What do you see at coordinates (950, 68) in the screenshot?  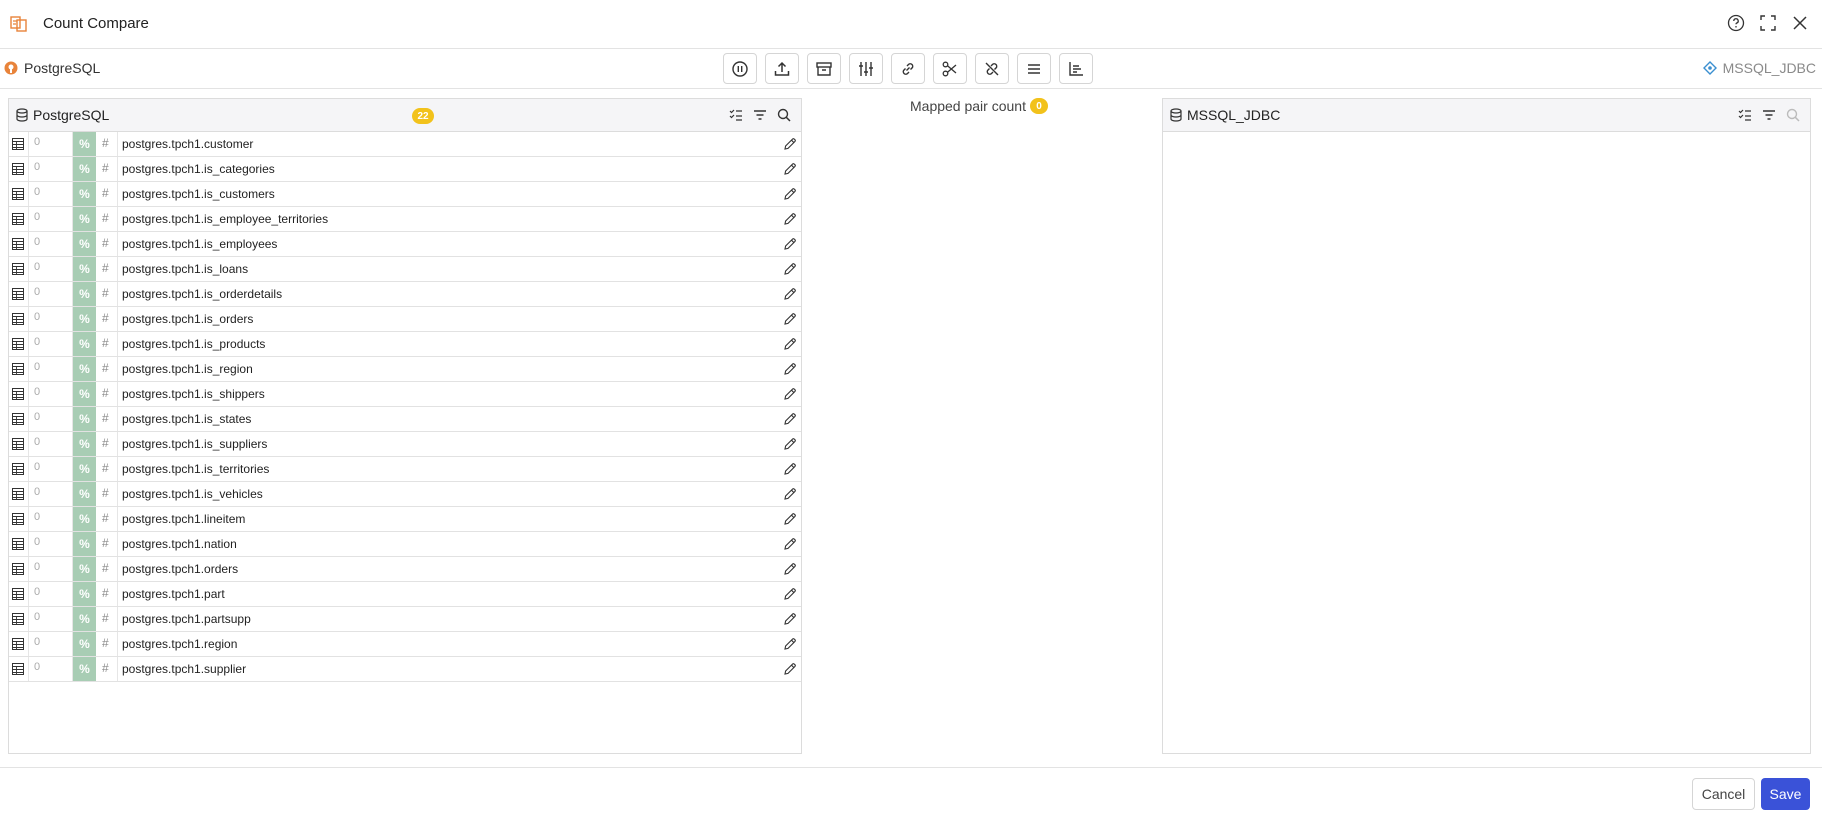 I see `cut-button` at bounding box center [950, 68].